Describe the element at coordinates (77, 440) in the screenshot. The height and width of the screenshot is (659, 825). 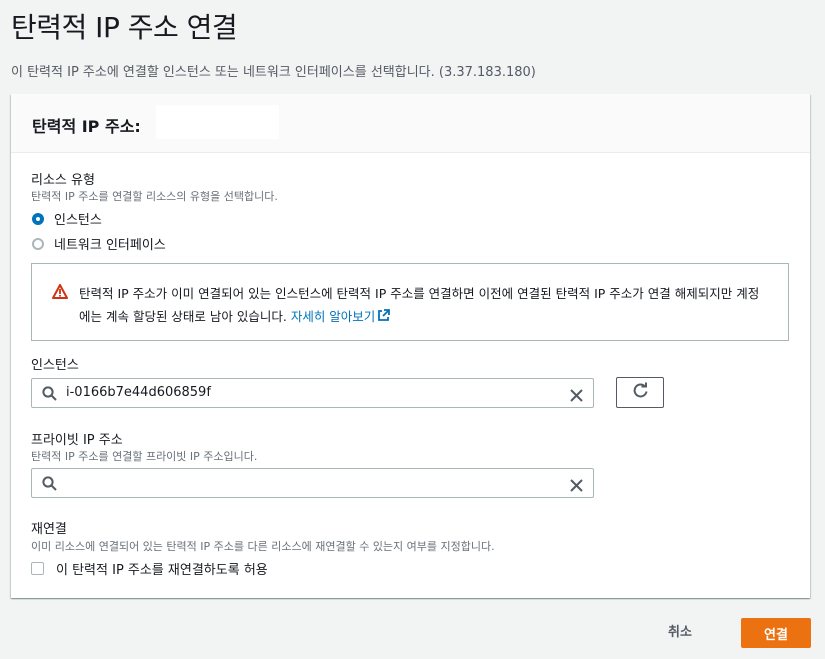
I see `private-ip-label: 프라이빗 IP 주소` at that location.